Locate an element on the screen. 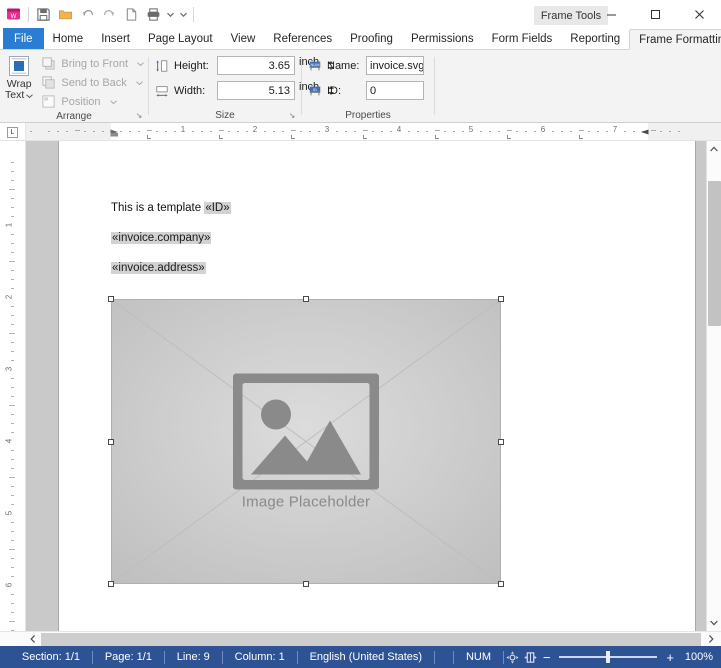 The width and height of the screenshot is (721, 668). customize-qat-icon is located at coordinates (183, 14).